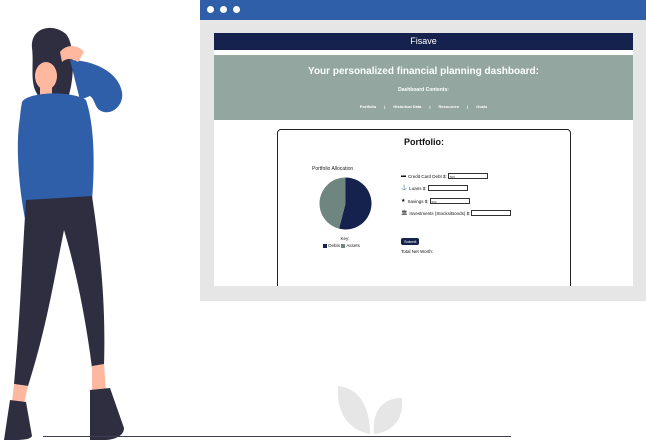 The width and height of the screenshot is (646, 440). What do you see at coordinates (345, 203) in the screenshot?
I see `allocation-pie-chart` at bounding box center [345, 203].